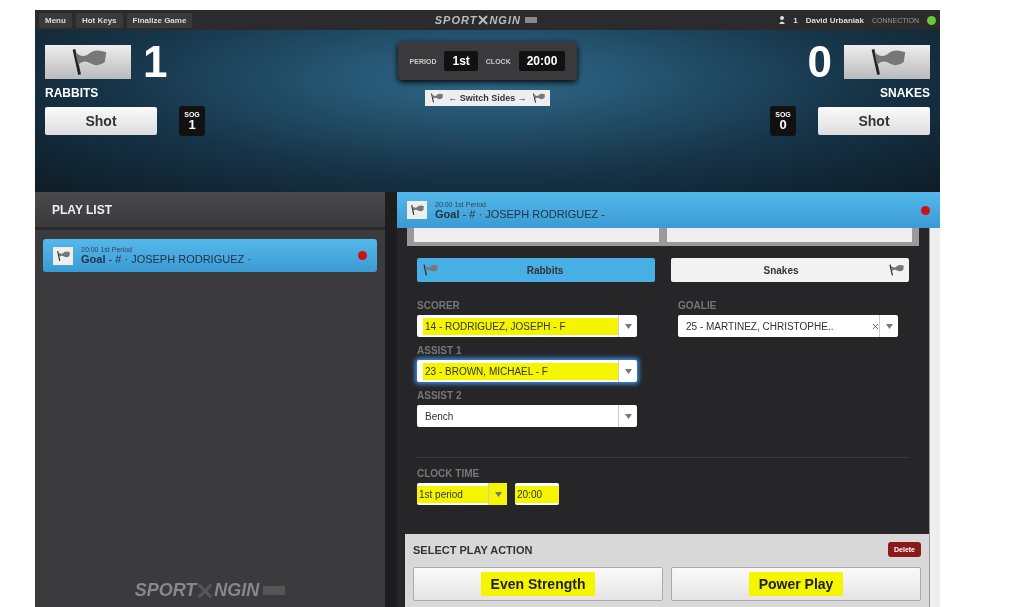 Image resolution: width=1026 pixels, height=607 pixels. I want to click on panel-title: PLAY LIST, so click(210, 211).